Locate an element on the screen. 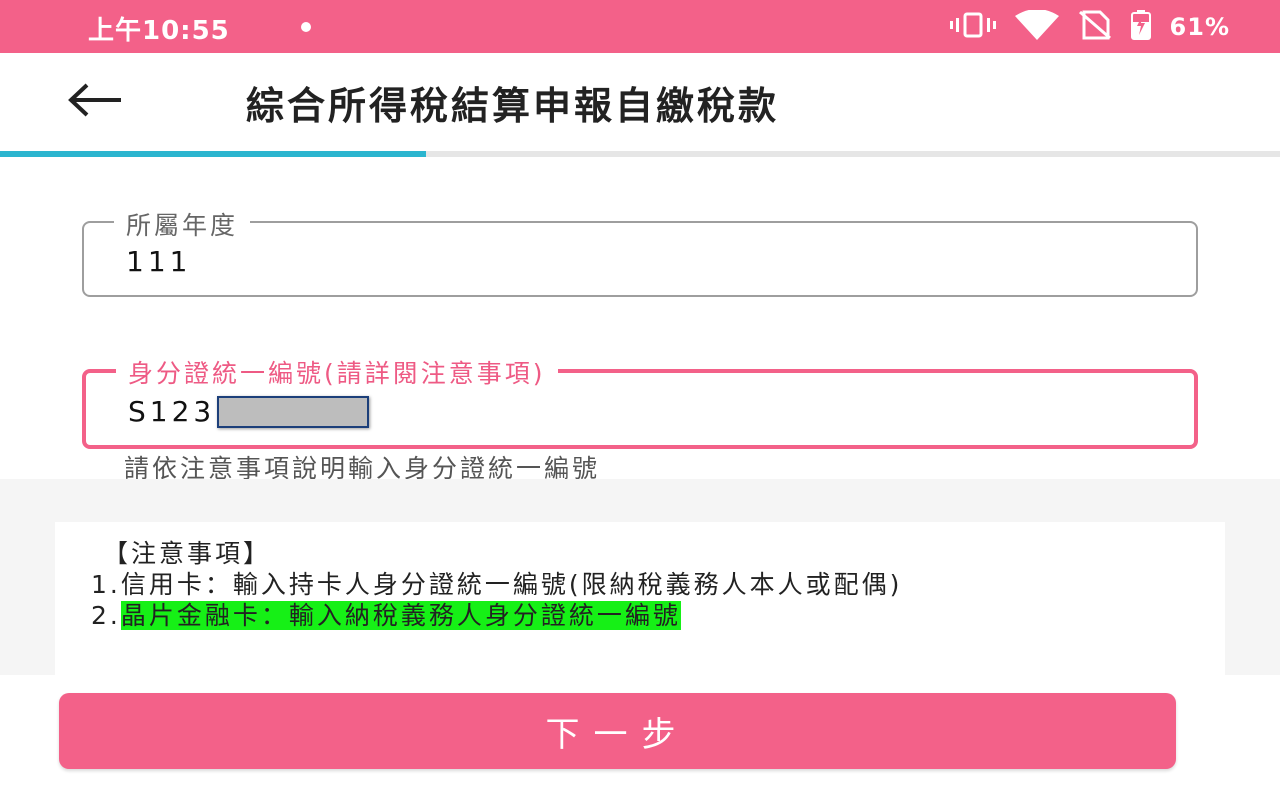 The image size is (1280, 790). id-number-field-value: S123 is located at coordinates (172, 411).